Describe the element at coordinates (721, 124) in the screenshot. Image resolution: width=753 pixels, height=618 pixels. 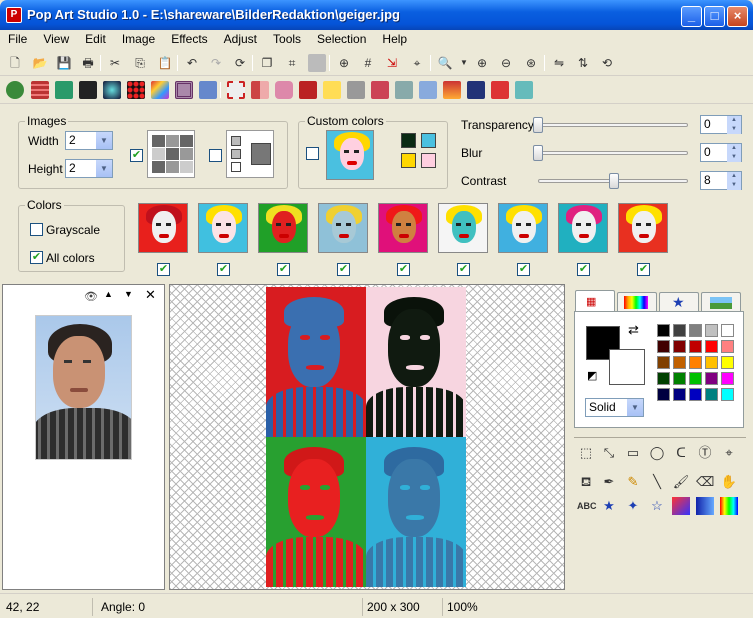
I see `transparency-spinner: 0 ▲ ▼` at that location.